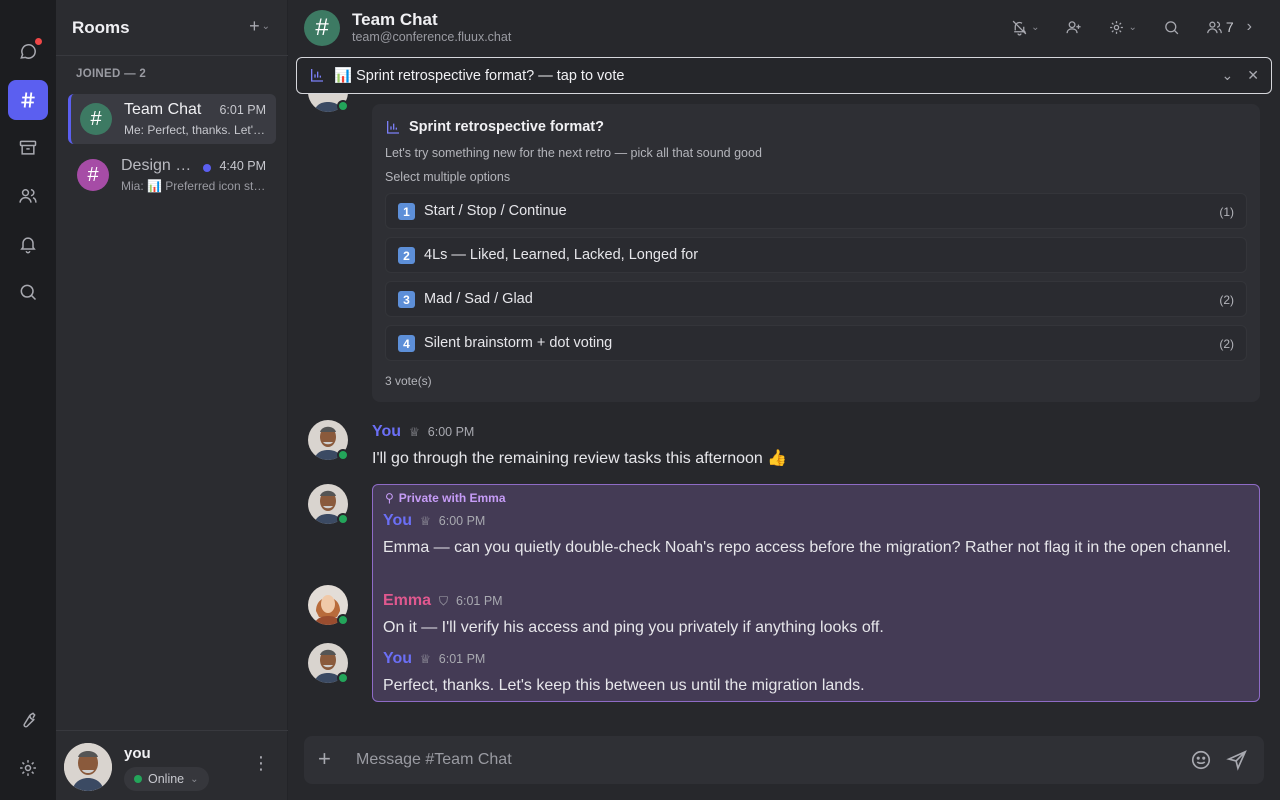  I want to click on member-count: 7, so click(1229, 27).